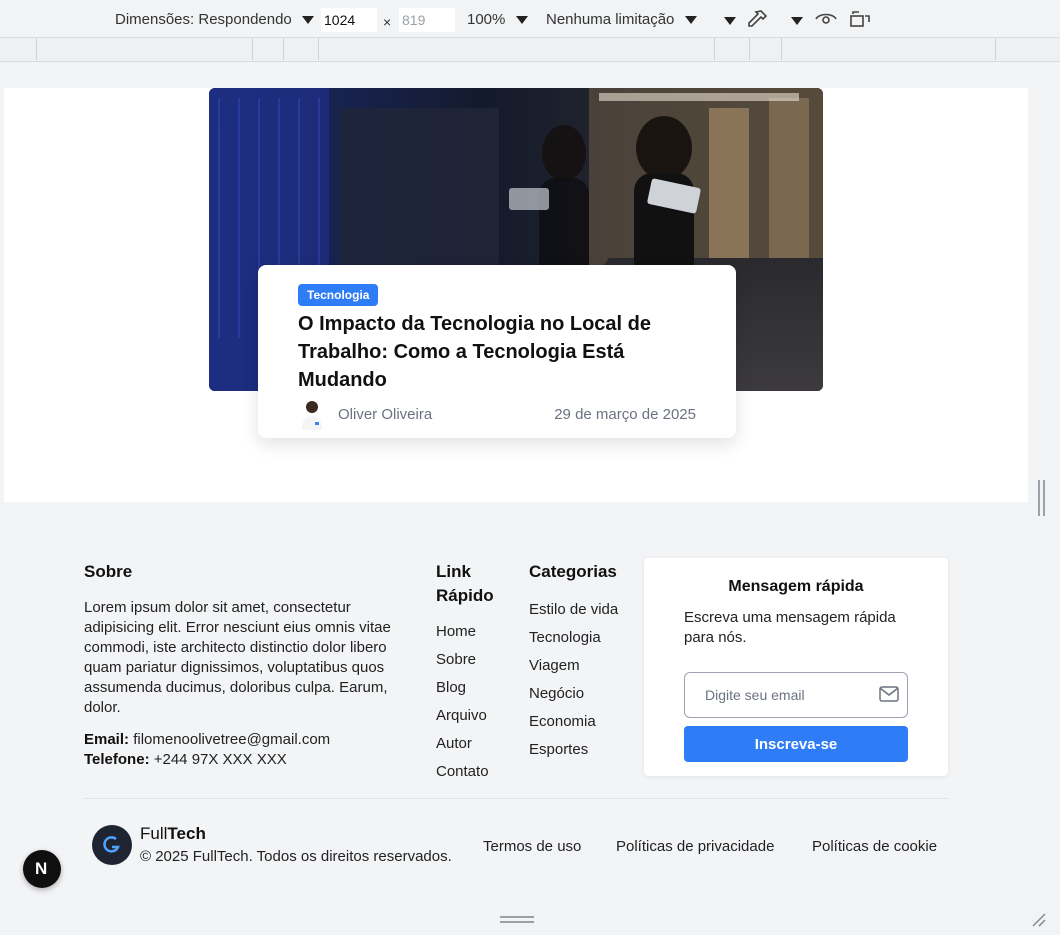  What do you see at coordinates (695, 846) in the screenshot?
I see `privacy-link: Políticas de privacidade` at bounding box center [695, 846].